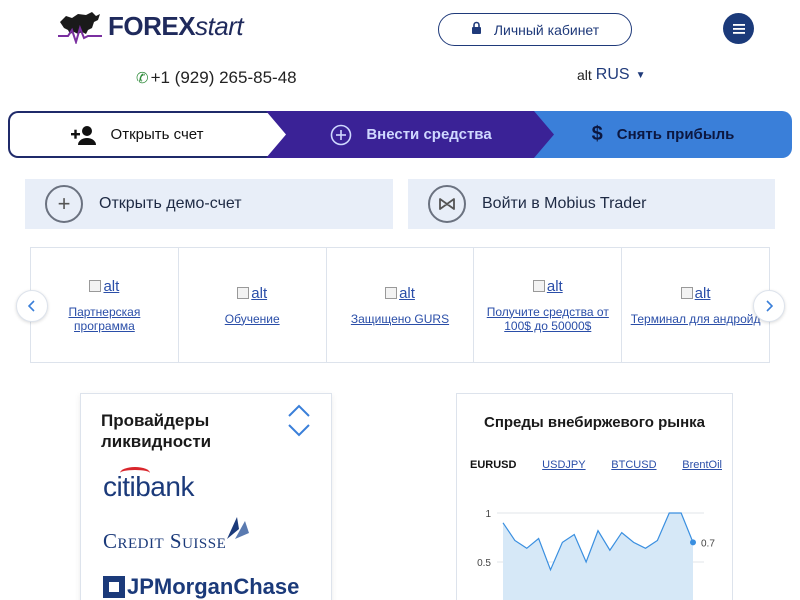  What do you see at coordinates (488, 514) in the screenshot?
I see `y-tick-label: 1` at bounding box center [488, 514].